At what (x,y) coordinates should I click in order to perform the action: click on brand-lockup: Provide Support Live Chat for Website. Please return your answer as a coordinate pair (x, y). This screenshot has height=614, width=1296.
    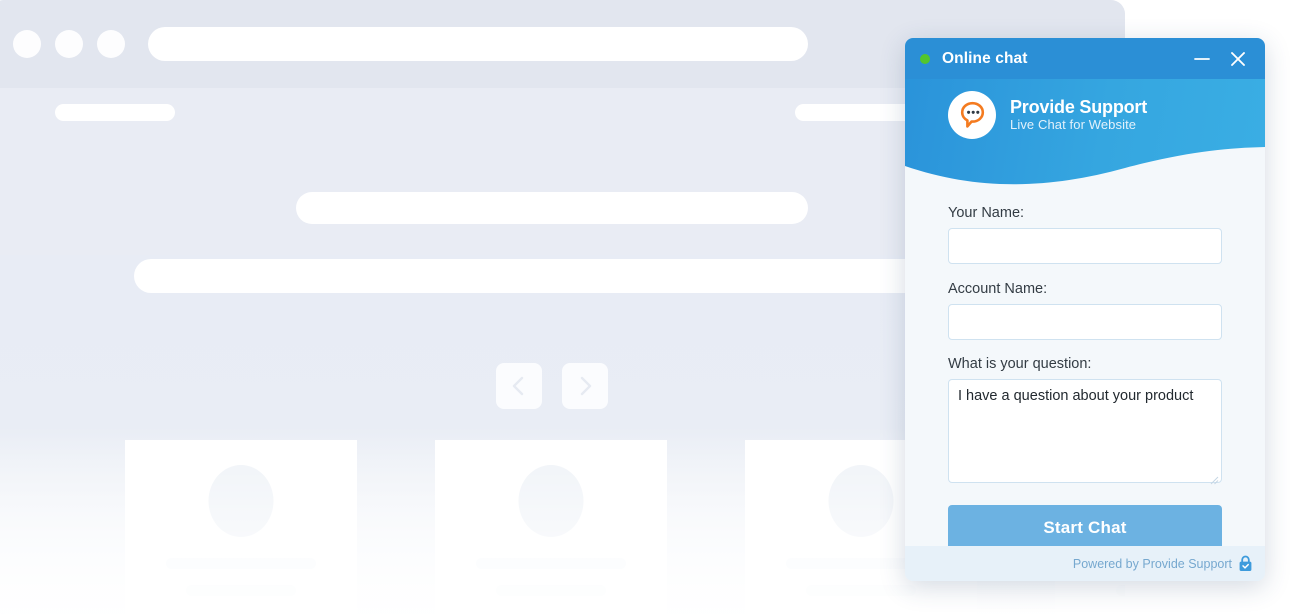
    Looking at the image, I should click on (1047, 115).